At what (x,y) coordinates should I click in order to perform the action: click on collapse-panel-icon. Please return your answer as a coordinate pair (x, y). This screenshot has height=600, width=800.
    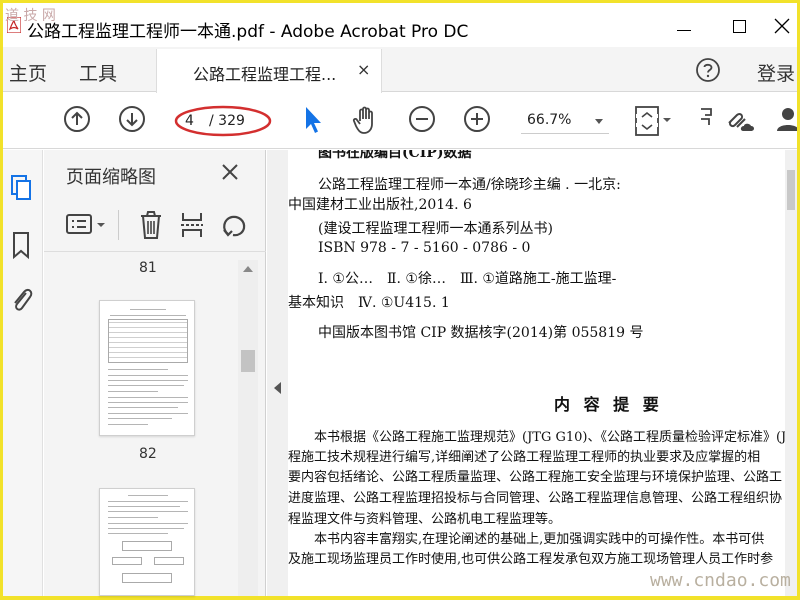
    Looking at the image, I should click on (277, 388).